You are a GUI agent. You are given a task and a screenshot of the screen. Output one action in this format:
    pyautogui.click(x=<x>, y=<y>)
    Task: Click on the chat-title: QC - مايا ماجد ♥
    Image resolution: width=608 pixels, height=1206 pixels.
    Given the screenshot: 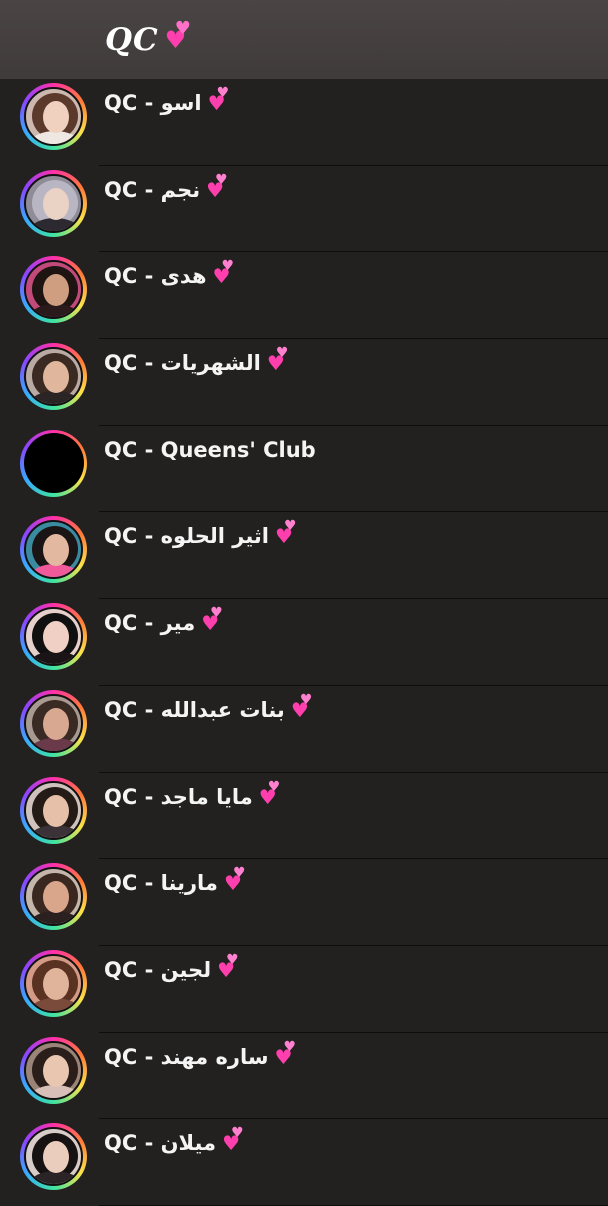 What is the action you would take?
    pyautogui.click(x=190, y=797)
    